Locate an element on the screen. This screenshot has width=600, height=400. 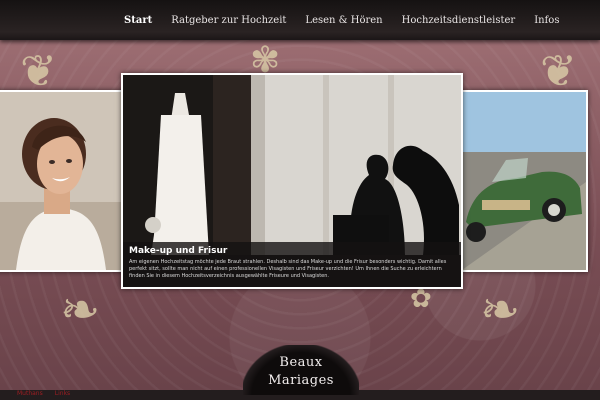
car-image is located at coordinates (524, 181).